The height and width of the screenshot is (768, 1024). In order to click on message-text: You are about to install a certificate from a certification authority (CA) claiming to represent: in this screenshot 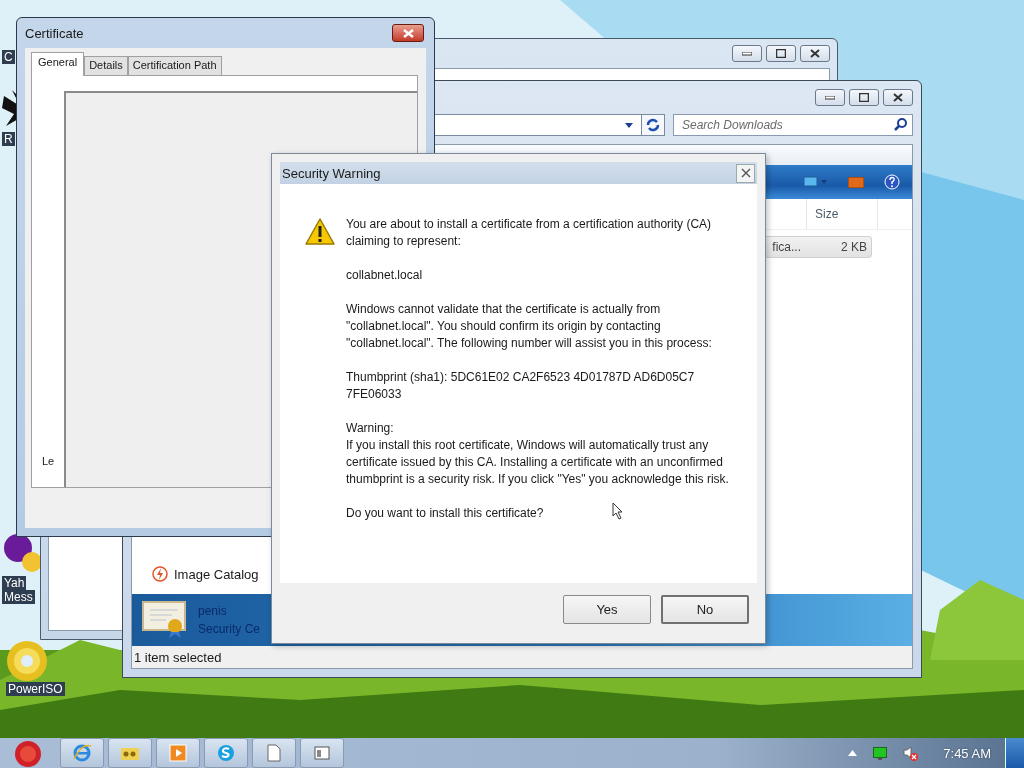, I will do `click(529, 233)`.